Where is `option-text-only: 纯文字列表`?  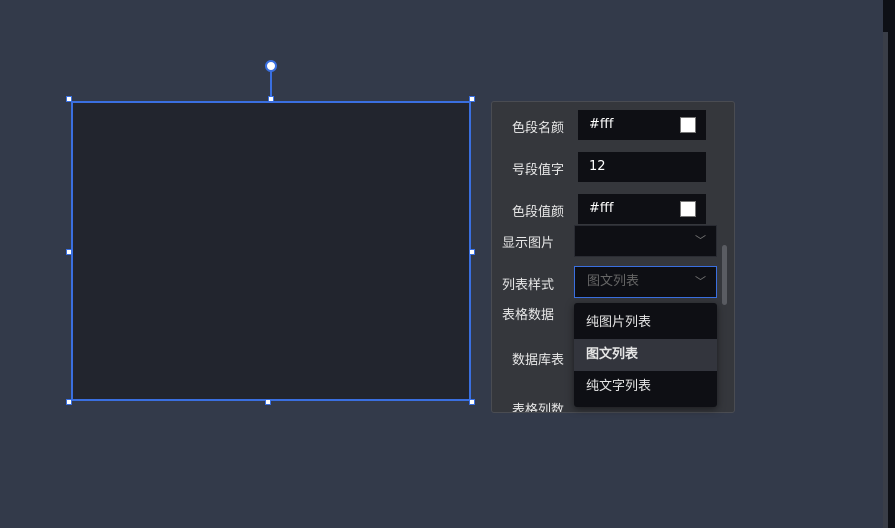 option-text-only: 纯文字列表 is located at coordinates (645, 387).